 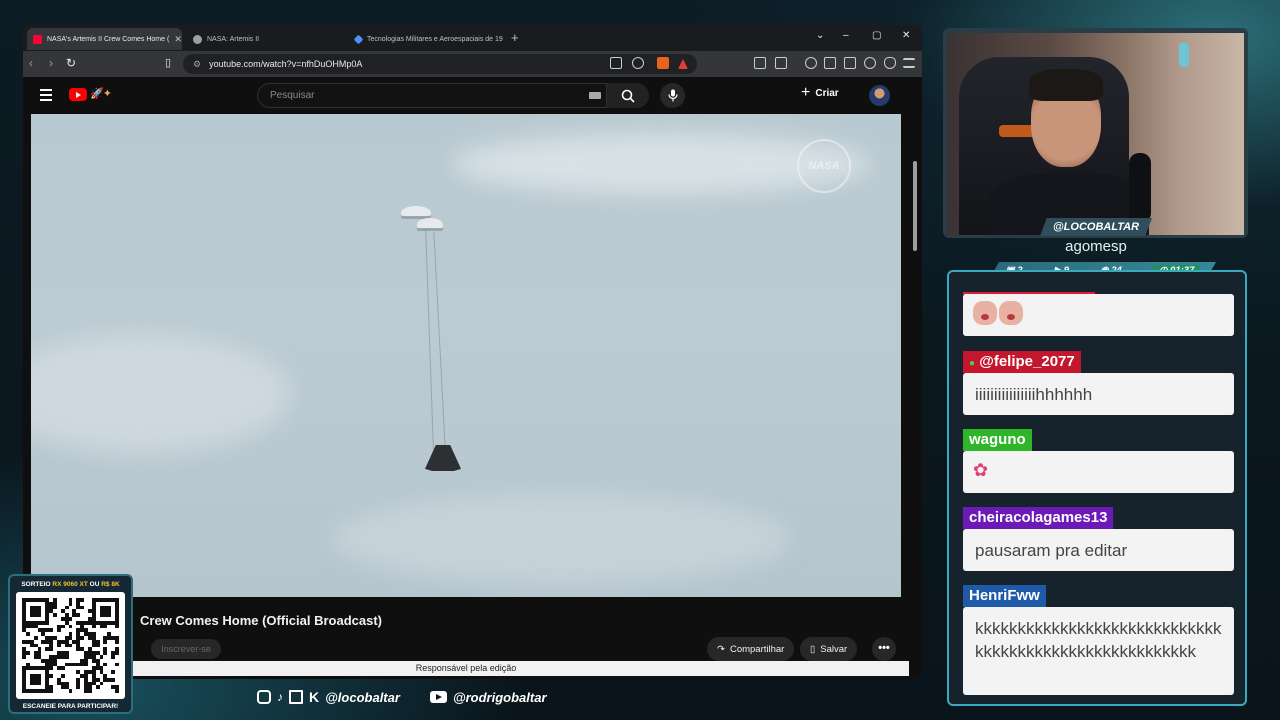 What do you see at coordinates (296, 697) in the screenshot?
I see `twitch-icon` at bounding box center [296, 697].